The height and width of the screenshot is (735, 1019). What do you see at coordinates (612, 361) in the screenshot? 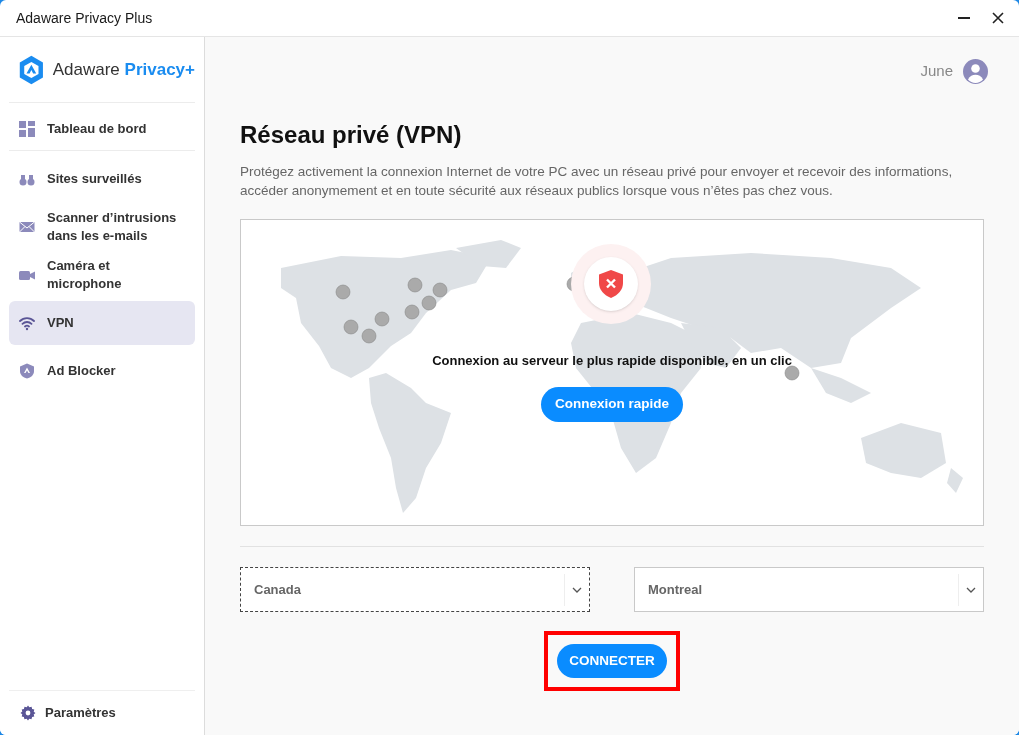
I see `map-caption: Connexion au serveur le plus rapide disponible, en un clic` at bounding box center [612, 361].